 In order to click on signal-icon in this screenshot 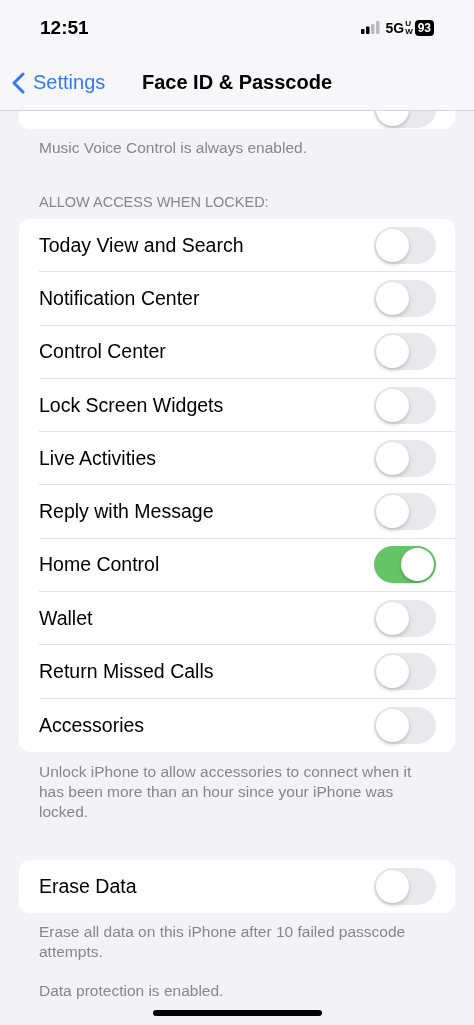, I will do `click(370, 27)`.